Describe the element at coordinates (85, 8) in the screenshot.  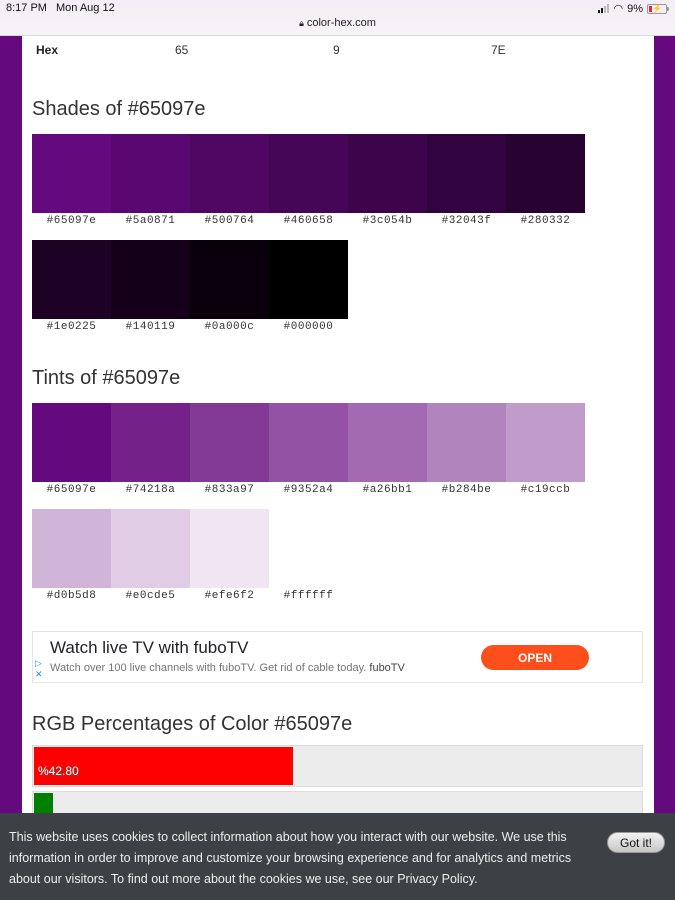
I see `status-date: Mon Aug 12` at that location.